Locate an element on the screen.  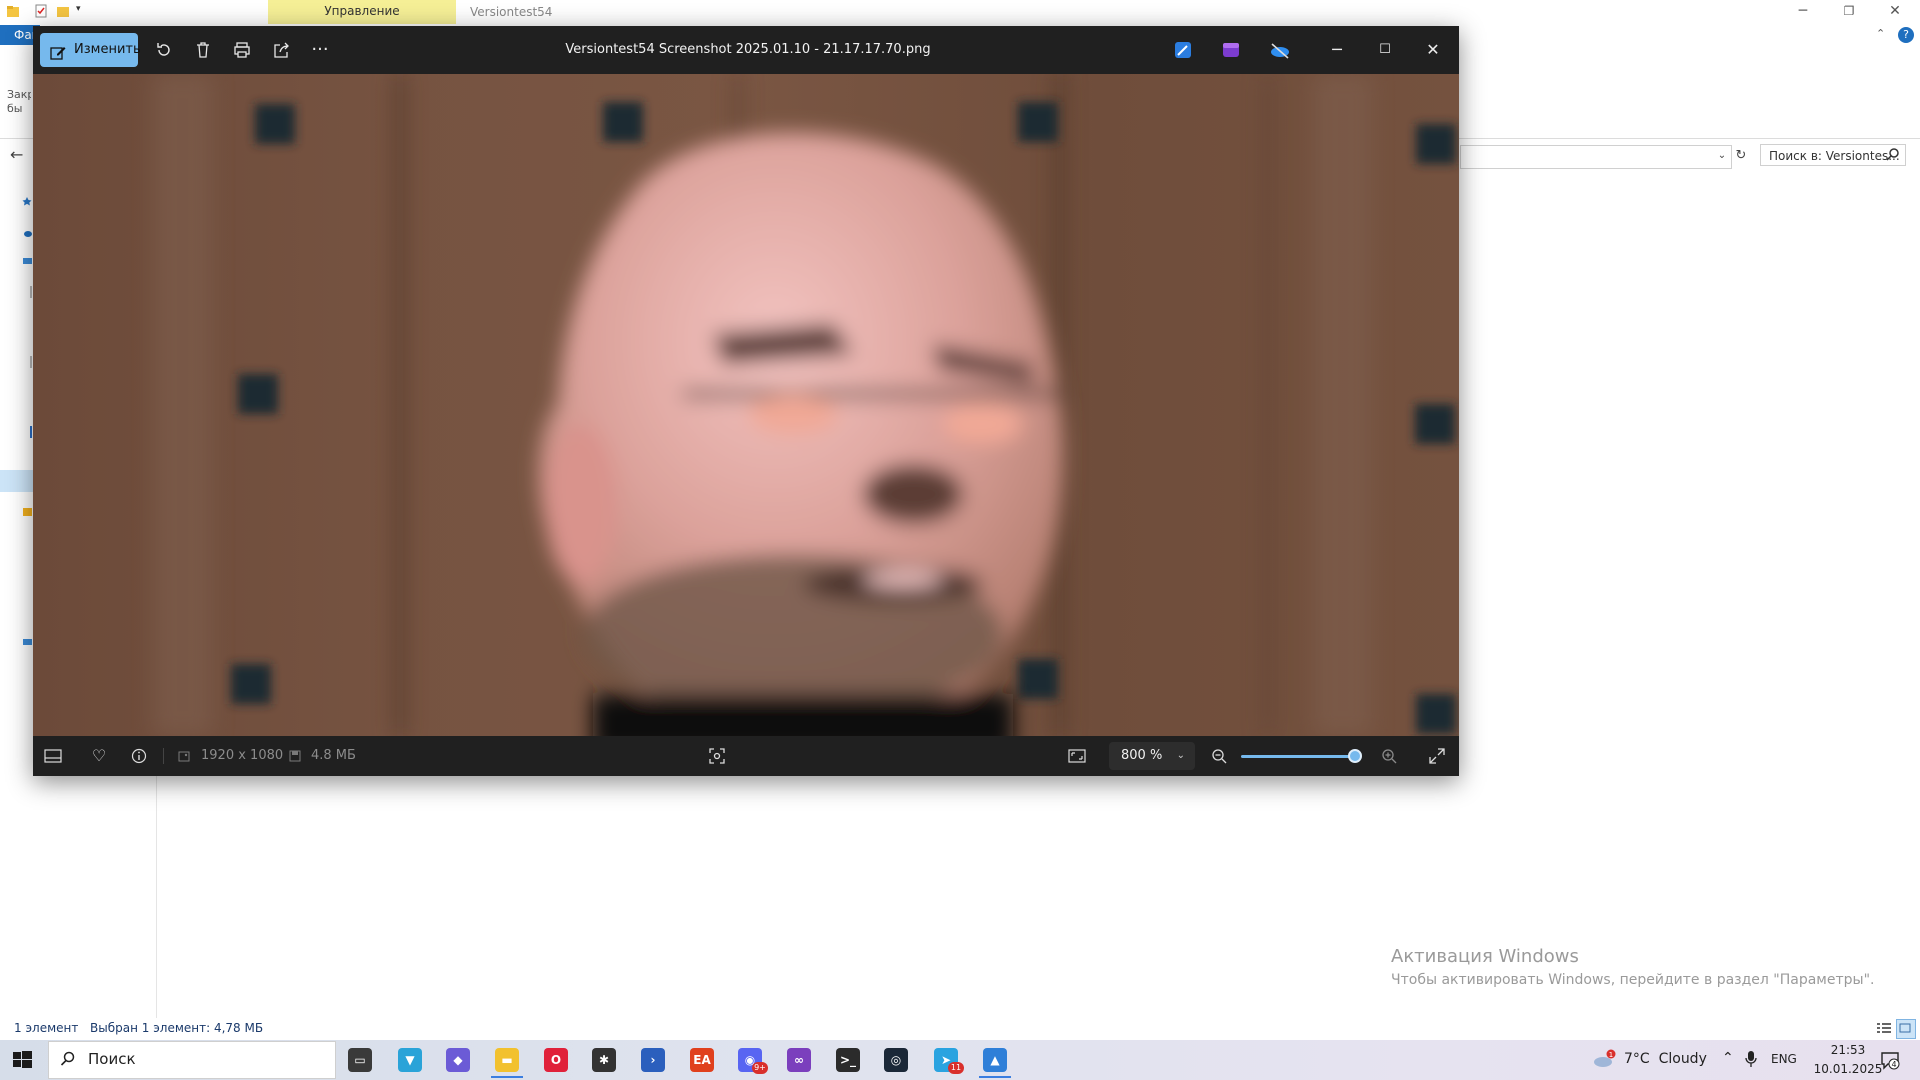
terminal-icon: >_ is located at coordinates (848, 1060).